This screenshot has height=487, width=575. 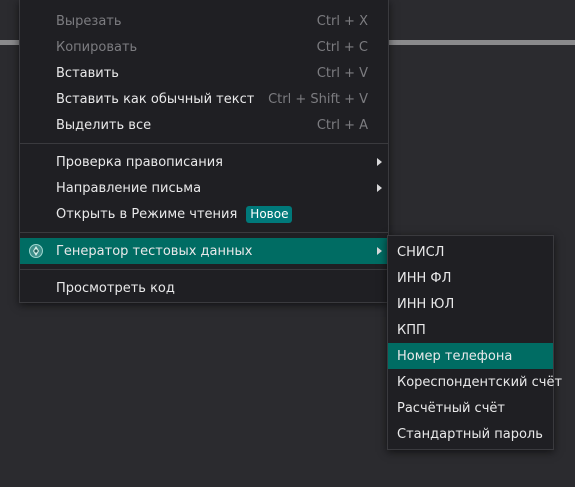 I want to click on menu-item-shortcut: Ctrl + V, so click(x=342, y=73).